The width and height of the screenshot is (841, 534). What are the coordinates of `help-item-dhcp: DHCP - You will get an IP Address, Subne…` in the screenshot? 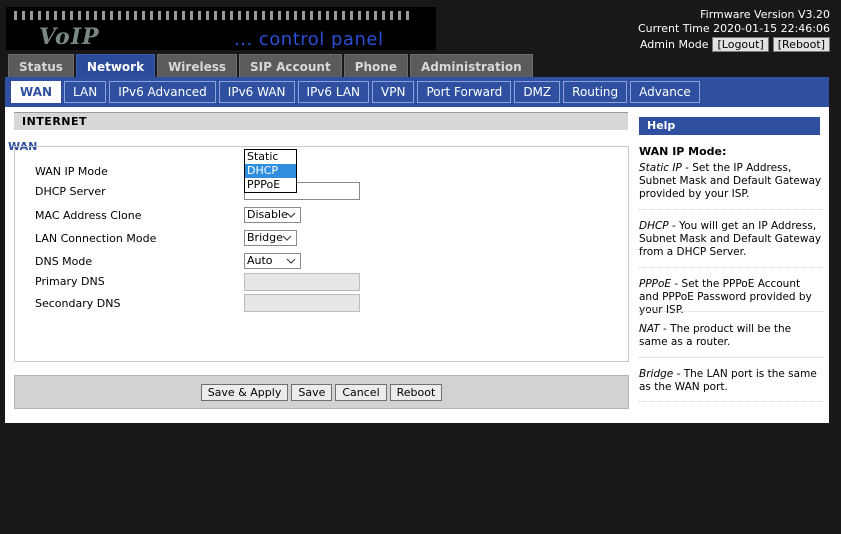 It's located at (731, 239).